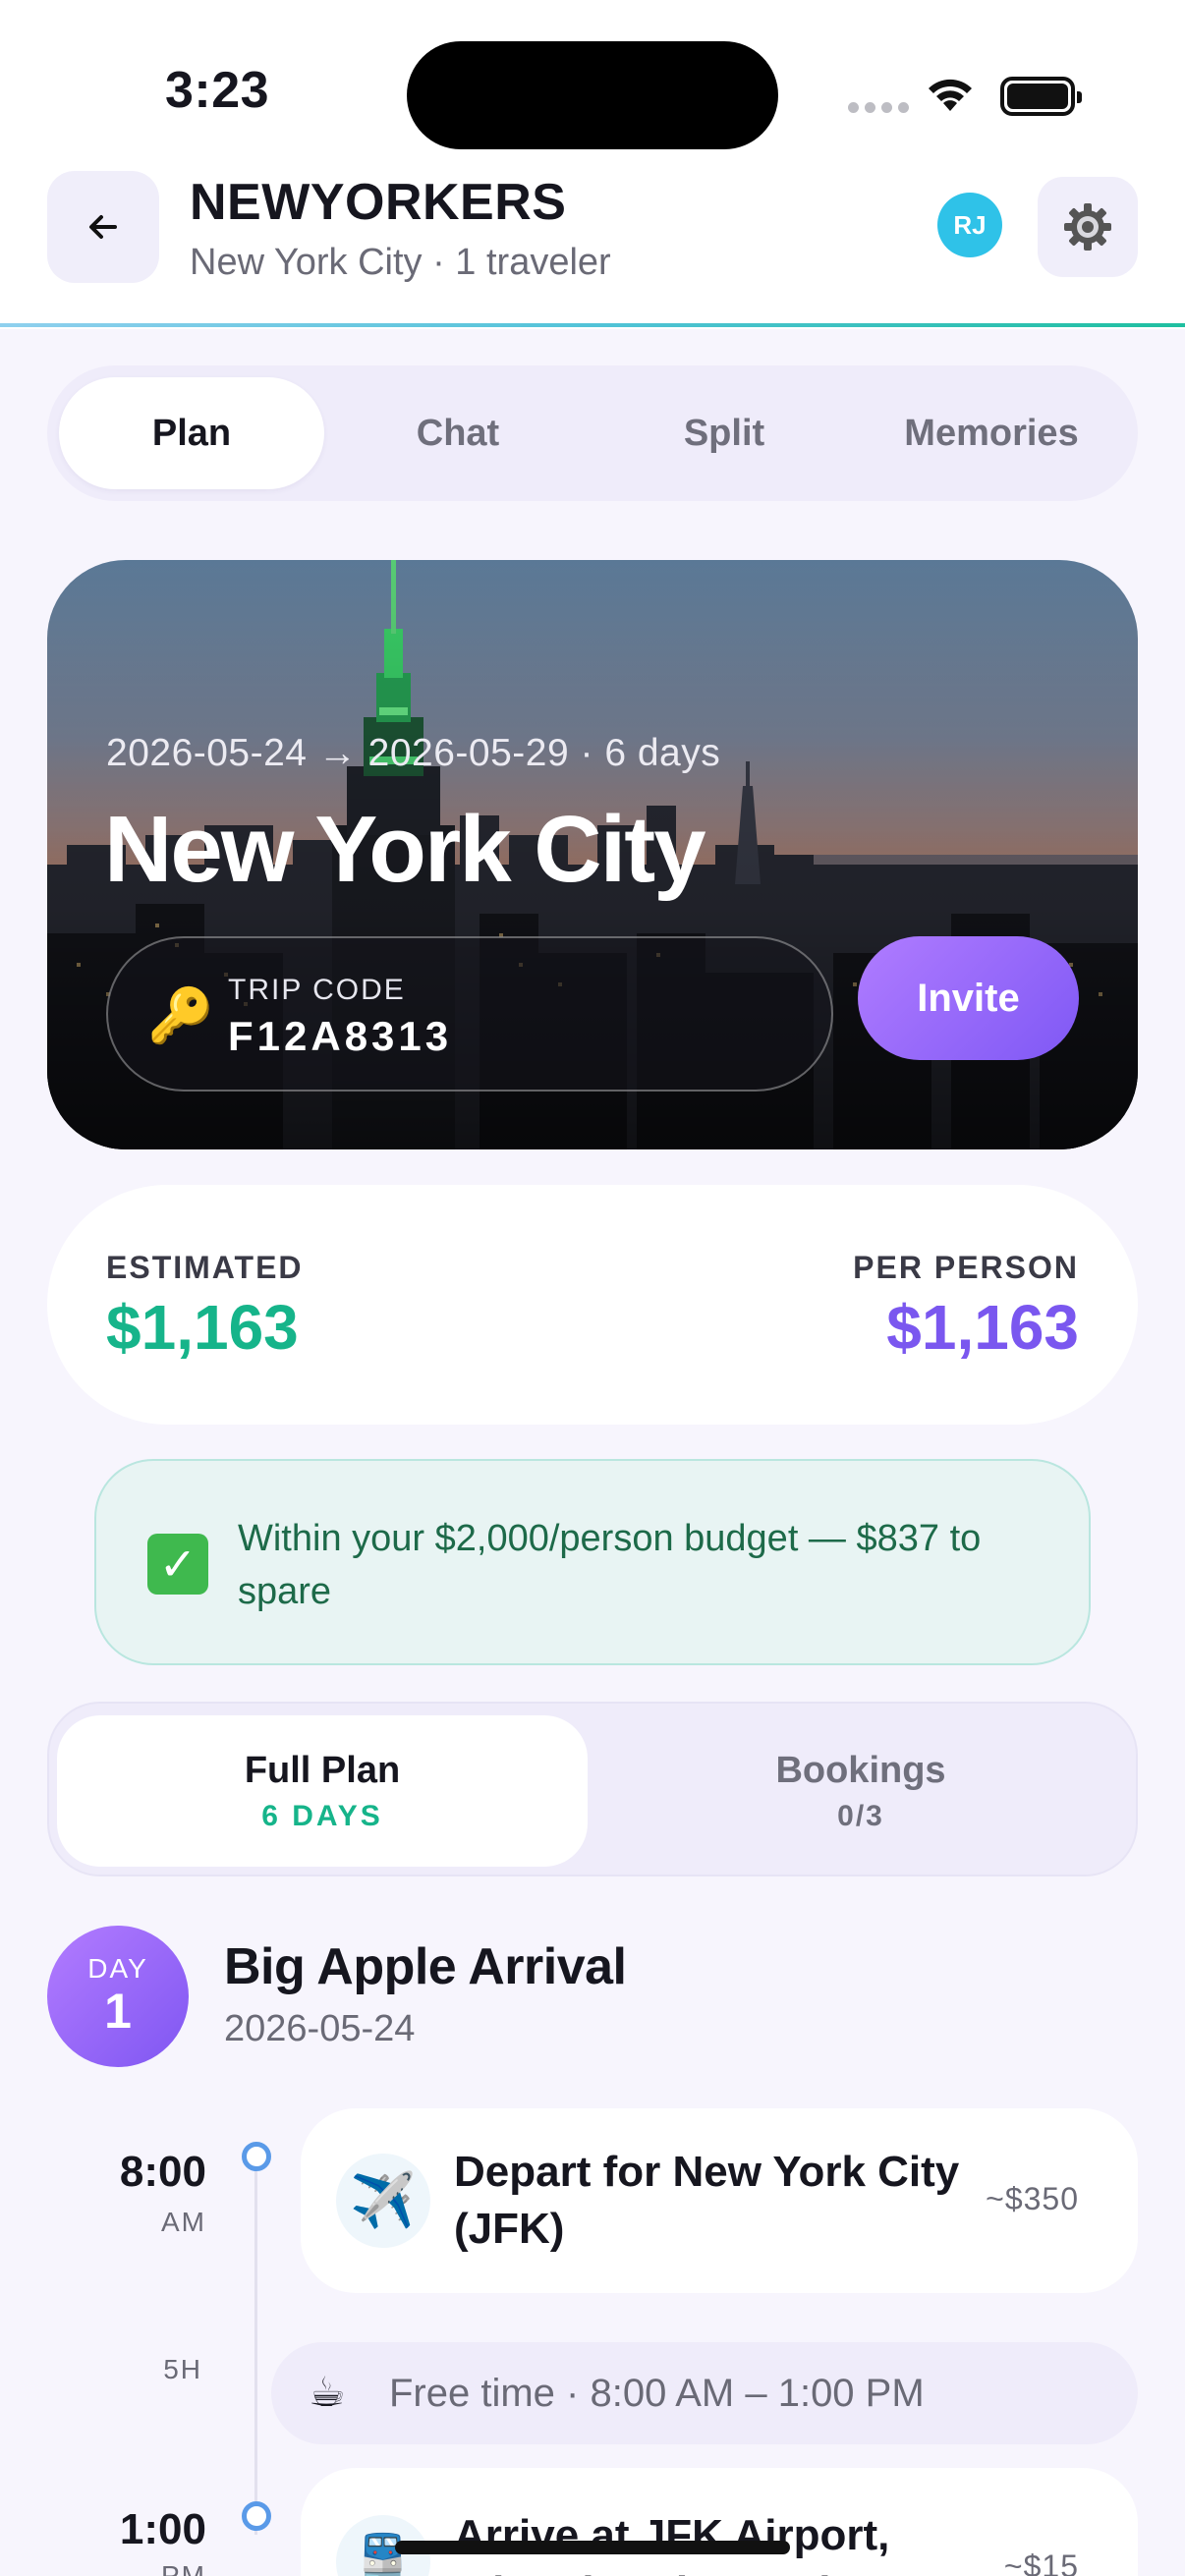  Describe the element at coordinates (183, 2369) in the screenshot. I see `free-time-duration: 5H` at that location.